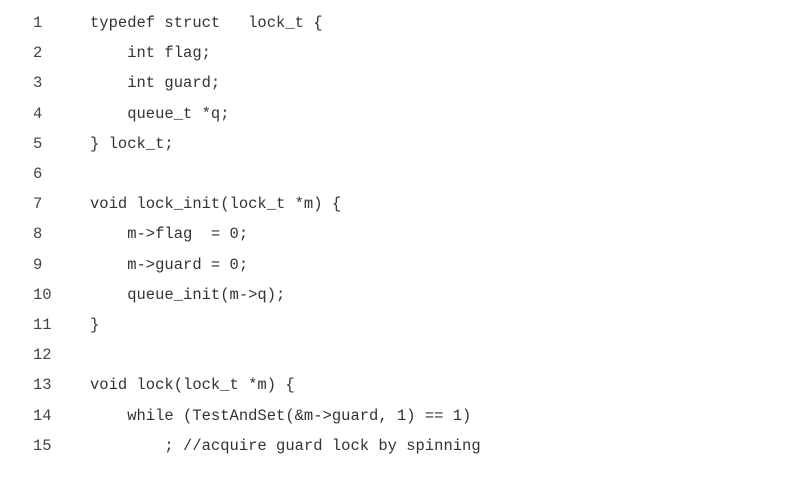 The height and width of the screenshot is (488, 805). Describe the element at coordinates (188, 294) in the screenshot. I see `line-code: queue_init(m->q);` at that location.